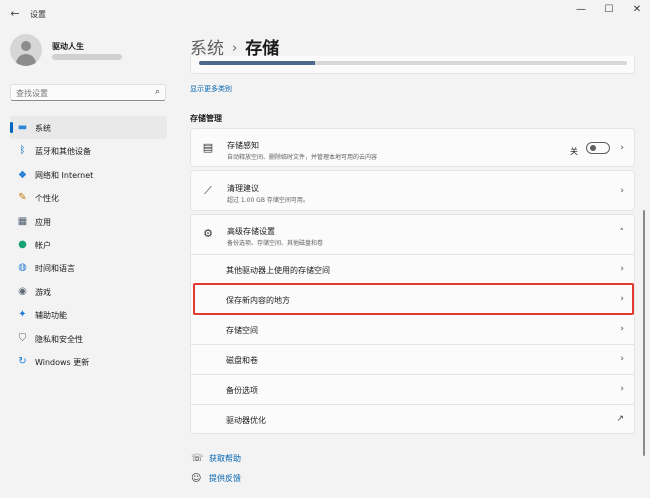 The width and height of the screenshot is (650, 498). Describe the element at coordinates (412, 419) in the screenshot. I see `advanced-storage-item: 驱动器优化 ↗` at that location.